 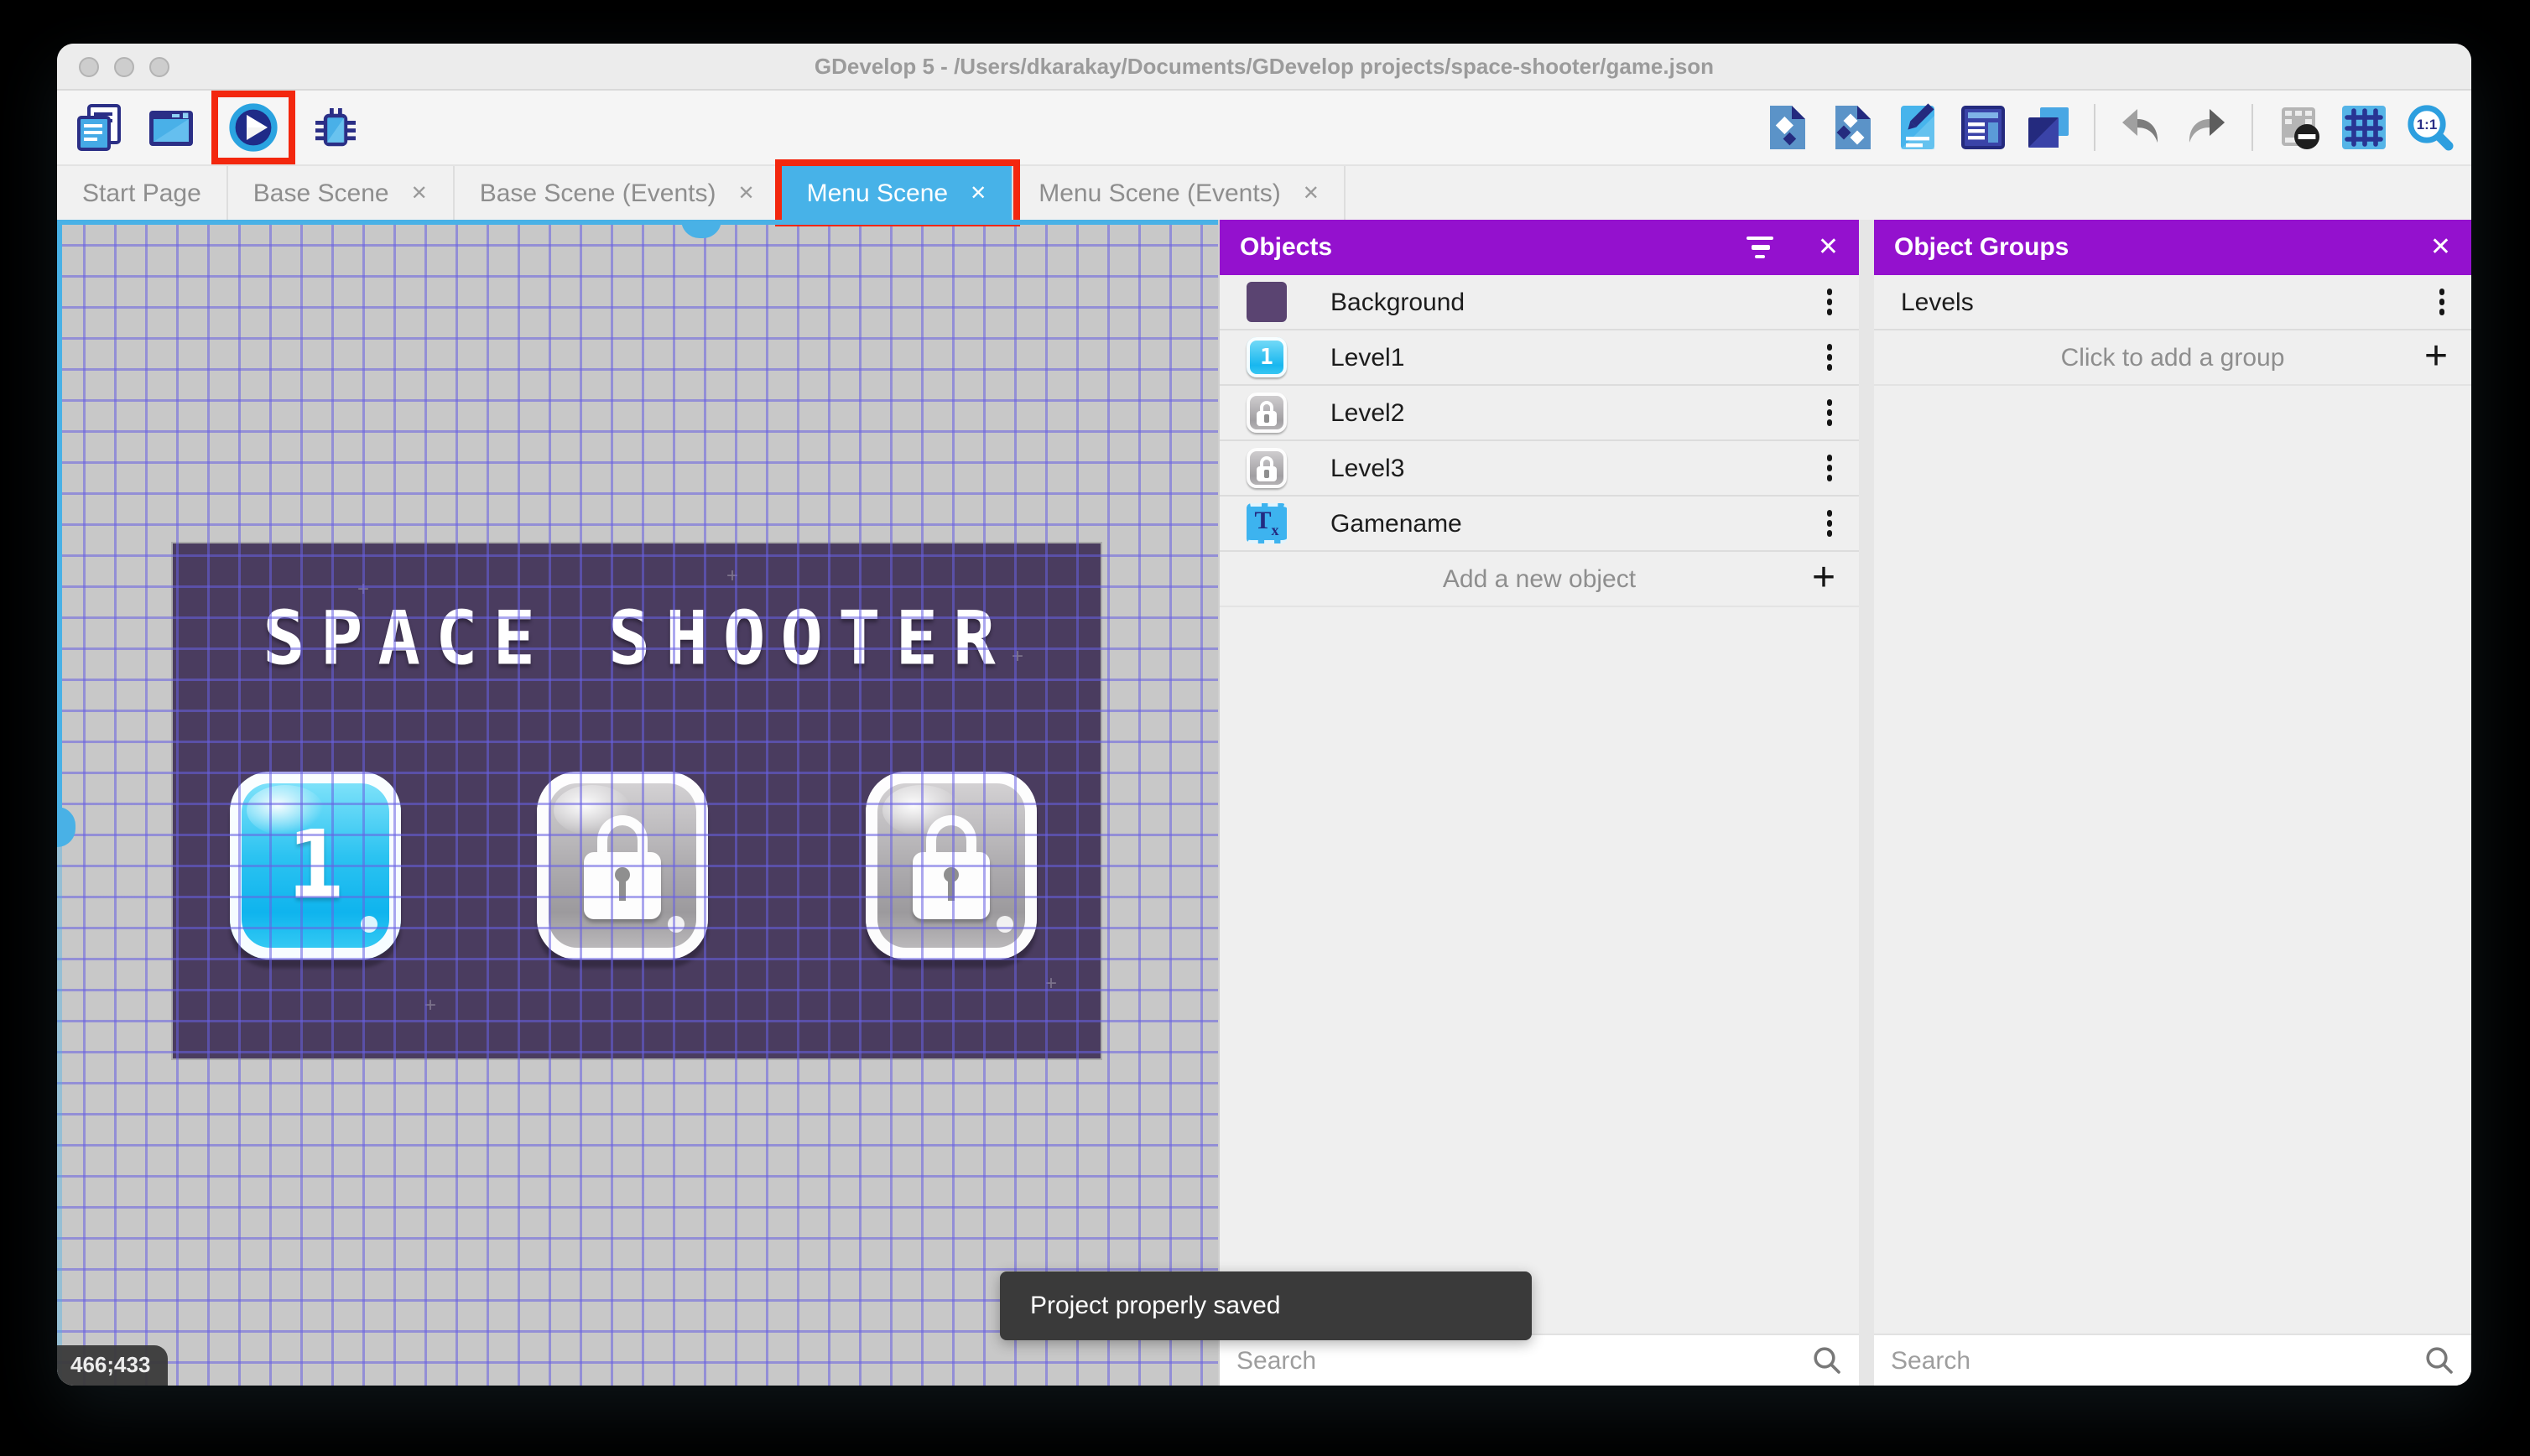 What do you see at coordinates (597, 193) in the screenshot?
I see `tab-label: Base Scene (Events)` at bounding box center [597, 193].